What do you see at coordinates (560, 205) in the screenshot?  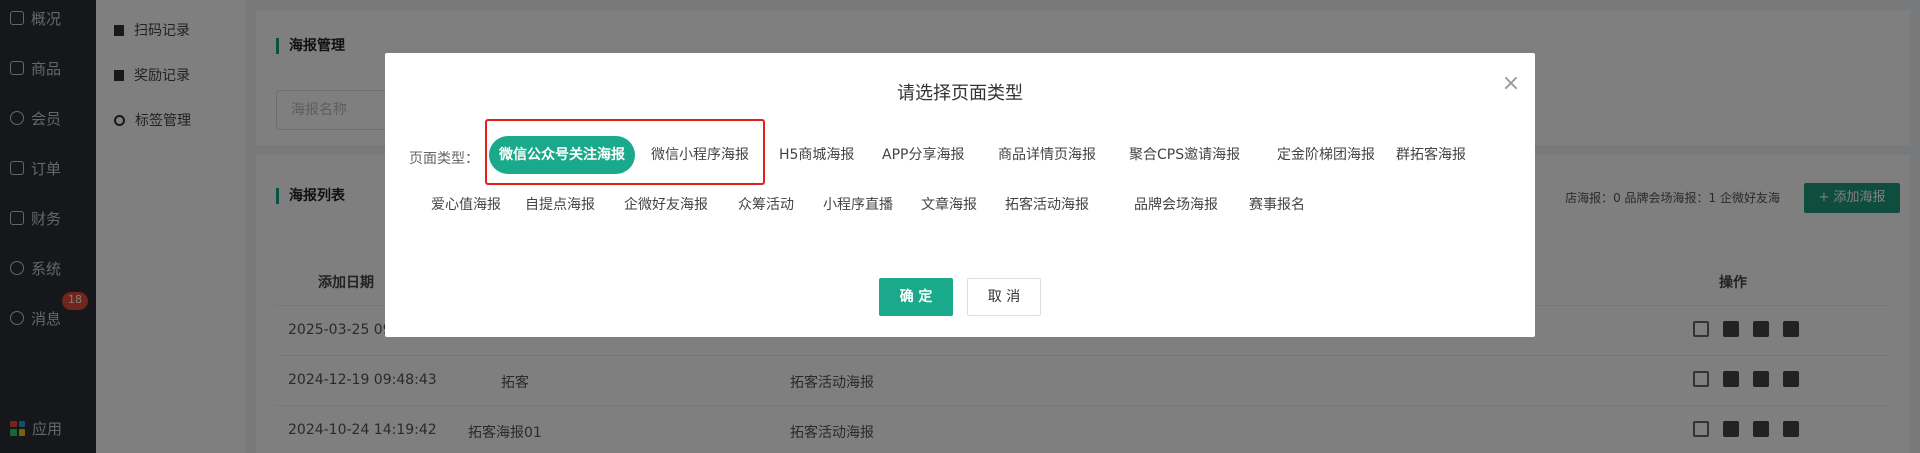 I see `option-pickup-point-poster: 自提点海报` at bounding box center [560, 205].